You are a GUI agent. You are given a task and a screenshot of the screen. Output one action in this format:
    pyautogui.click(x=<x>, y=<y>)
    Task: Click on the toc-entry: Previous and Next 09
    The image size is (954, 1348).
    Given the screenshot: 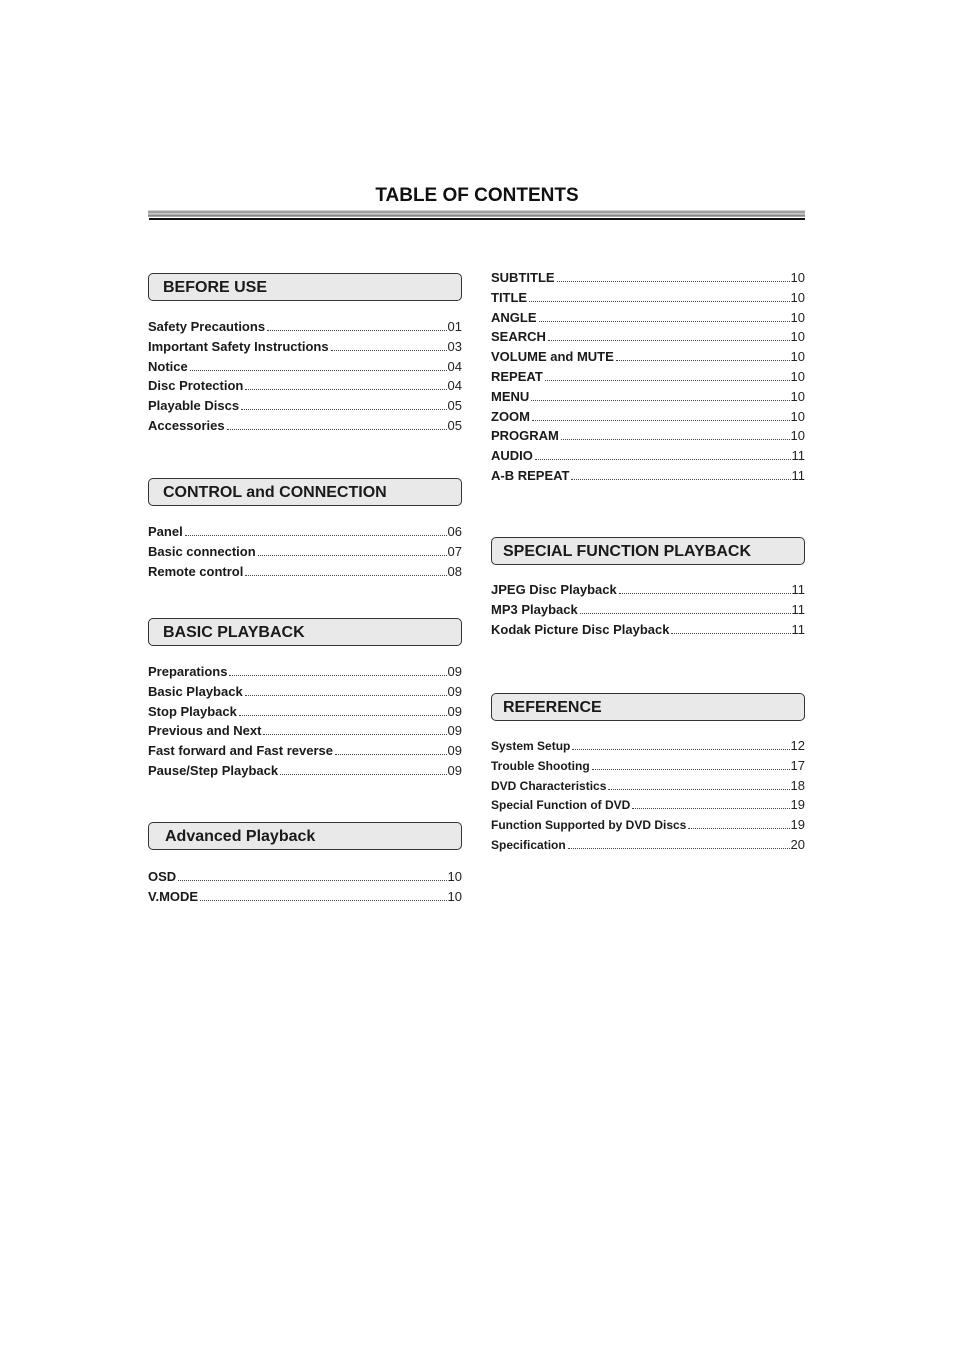 What is the action you would take?
    pyautogui.click(x=305, y=733)
    